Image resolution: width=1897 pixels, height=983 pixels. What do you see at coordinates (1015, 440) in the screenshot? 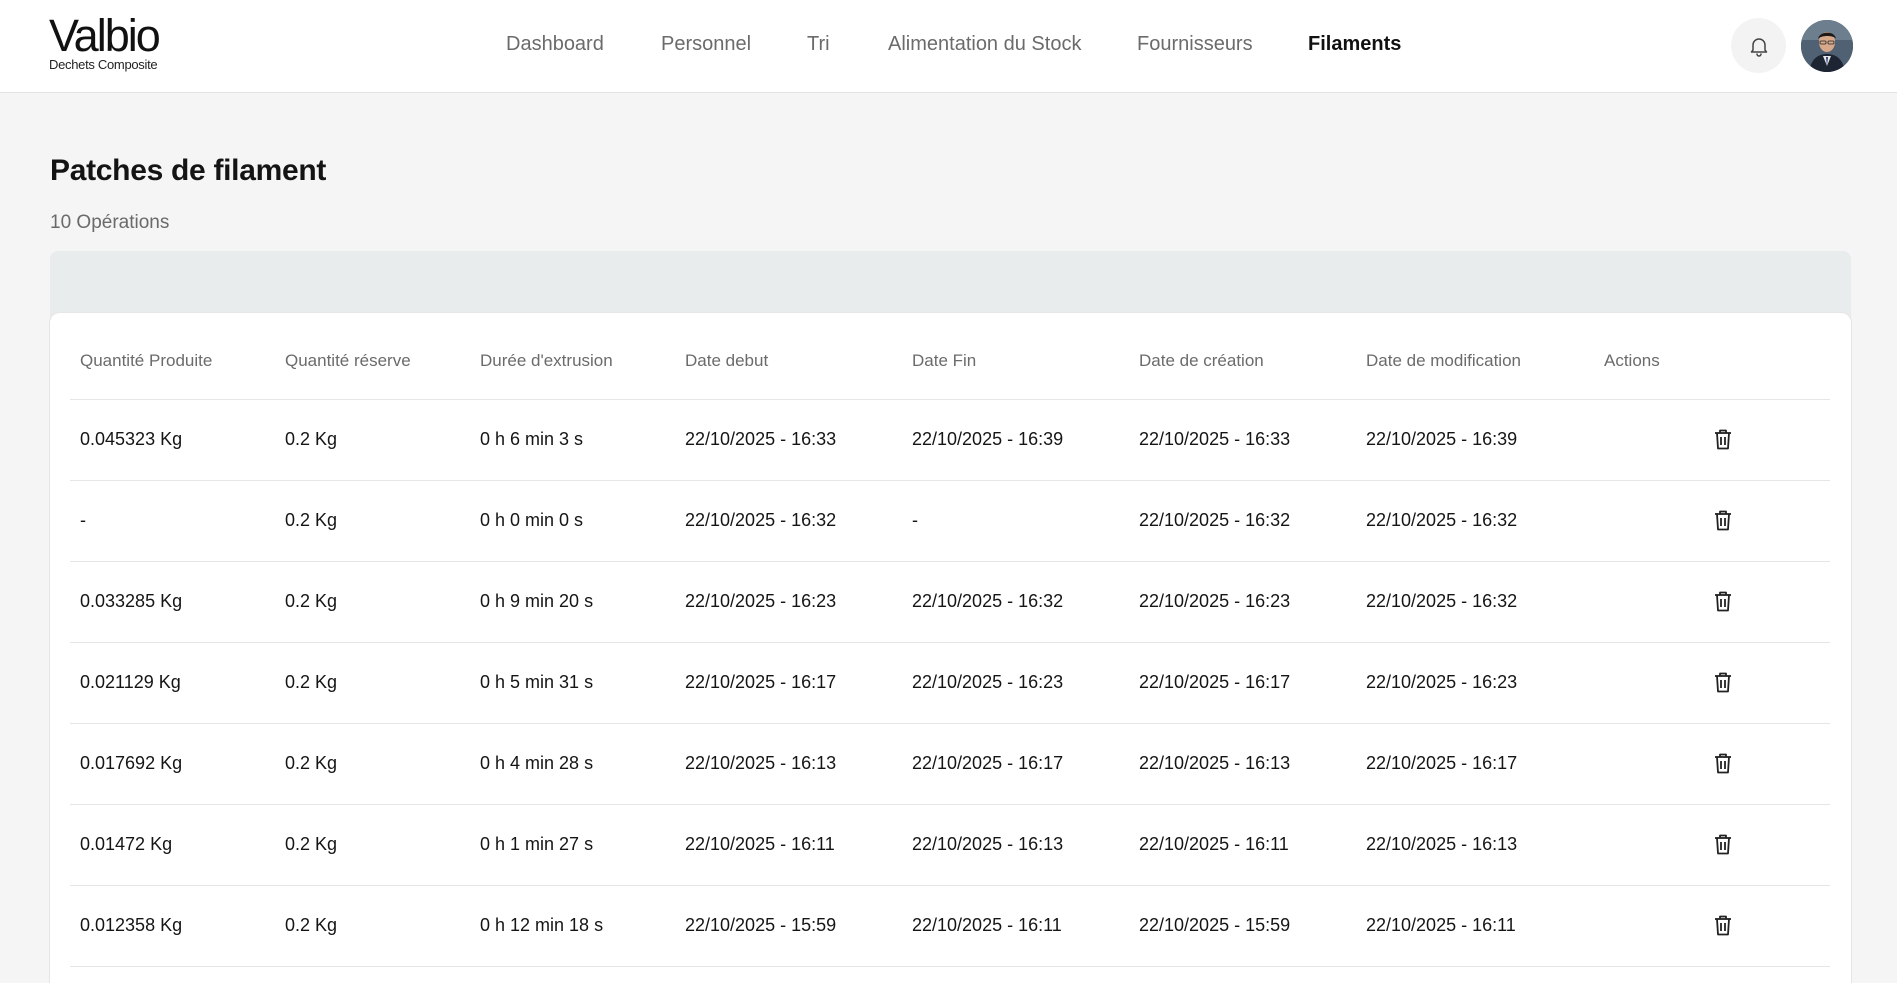
I see `cell-date-fin: 22/10/2025 - 16:39` at bounding box center [1015, 440].